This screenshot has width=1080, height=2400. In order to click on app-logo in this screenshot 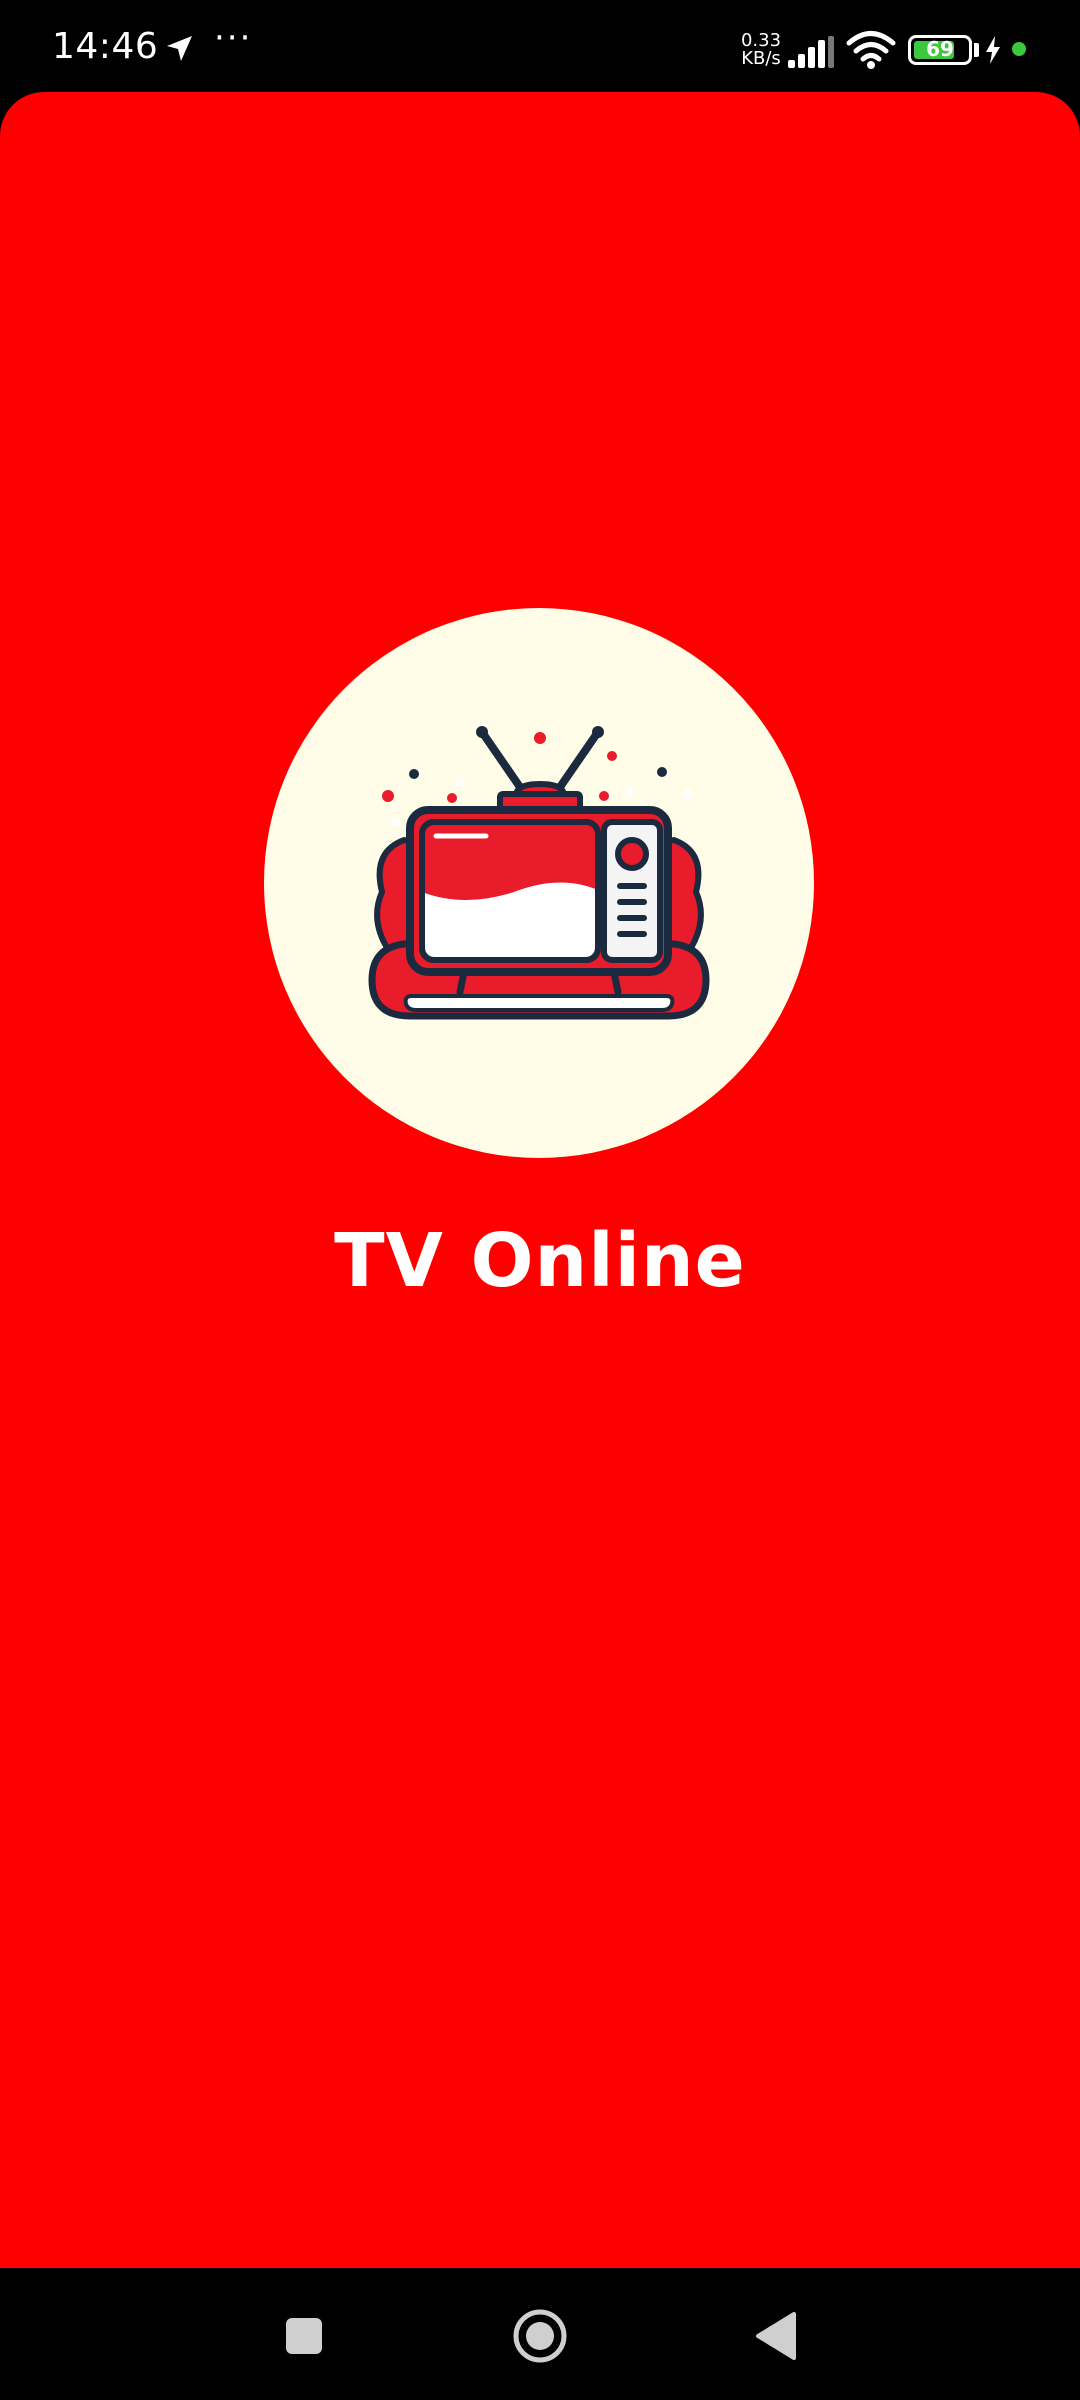, I will do `click(539, 883)`.